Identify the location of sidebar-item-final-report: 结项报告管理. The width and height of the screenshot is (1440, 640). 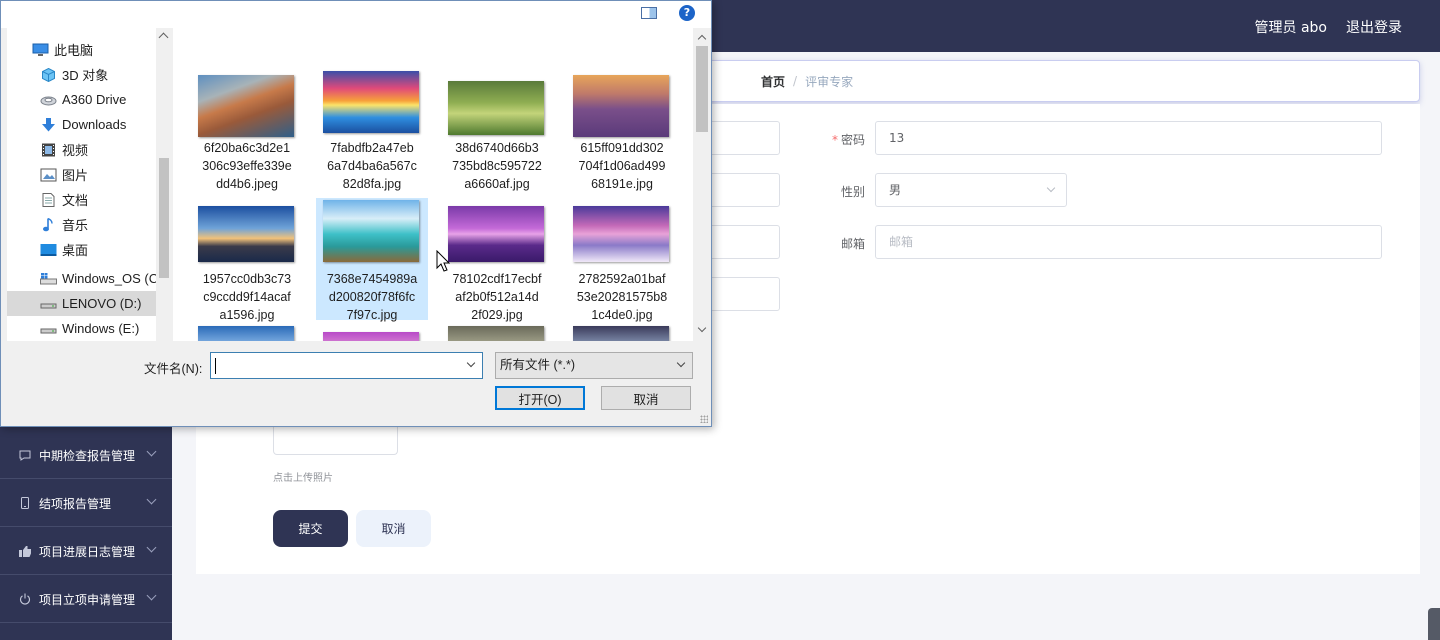
(86, 503).